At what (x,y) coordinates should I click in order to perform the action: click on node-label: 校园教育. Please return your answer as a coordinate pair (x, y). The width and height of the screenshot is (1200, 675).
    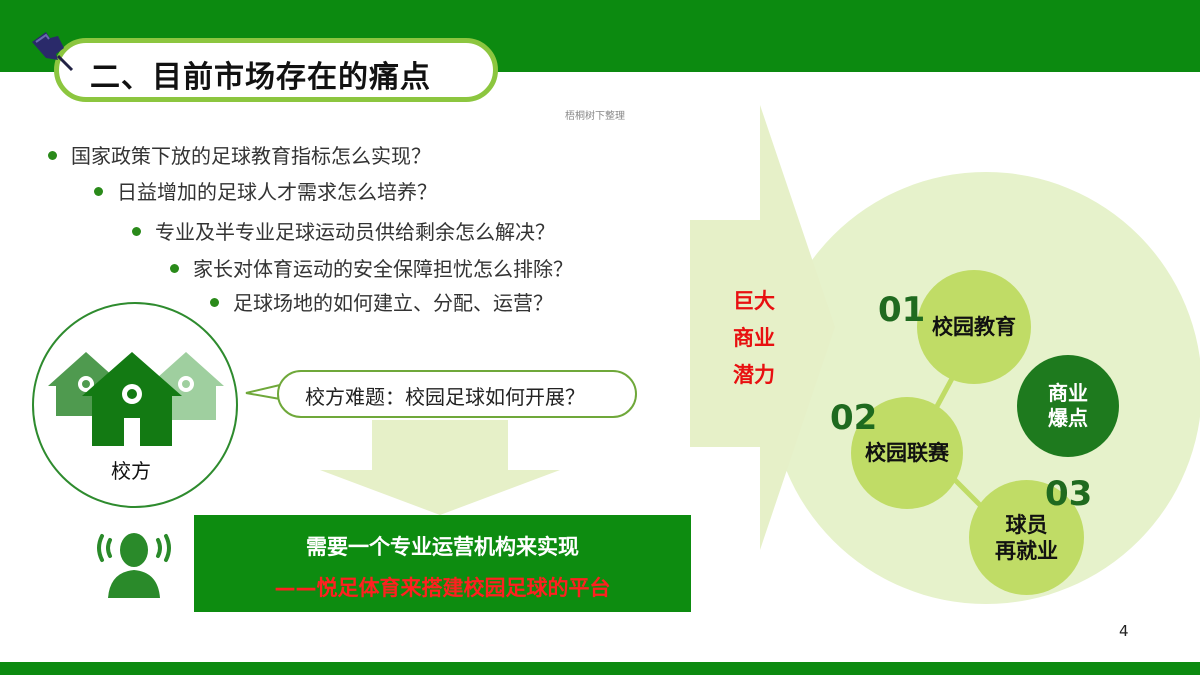
    Looking at the image, I should click on (974, 327).